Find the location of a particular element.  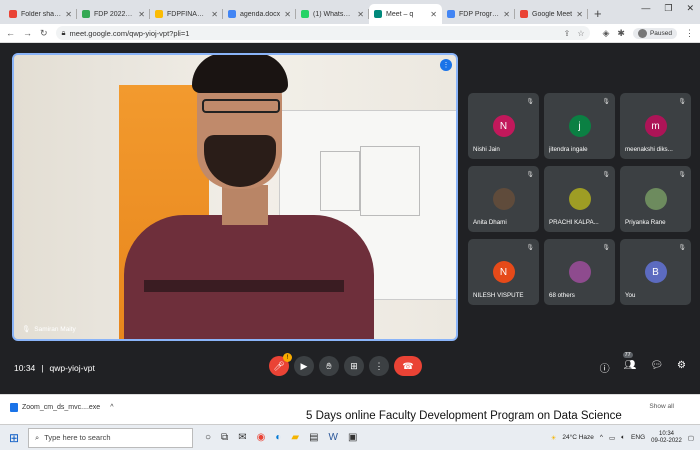

file-explorer-icon: ▰ is located at coordinates (295, 437).